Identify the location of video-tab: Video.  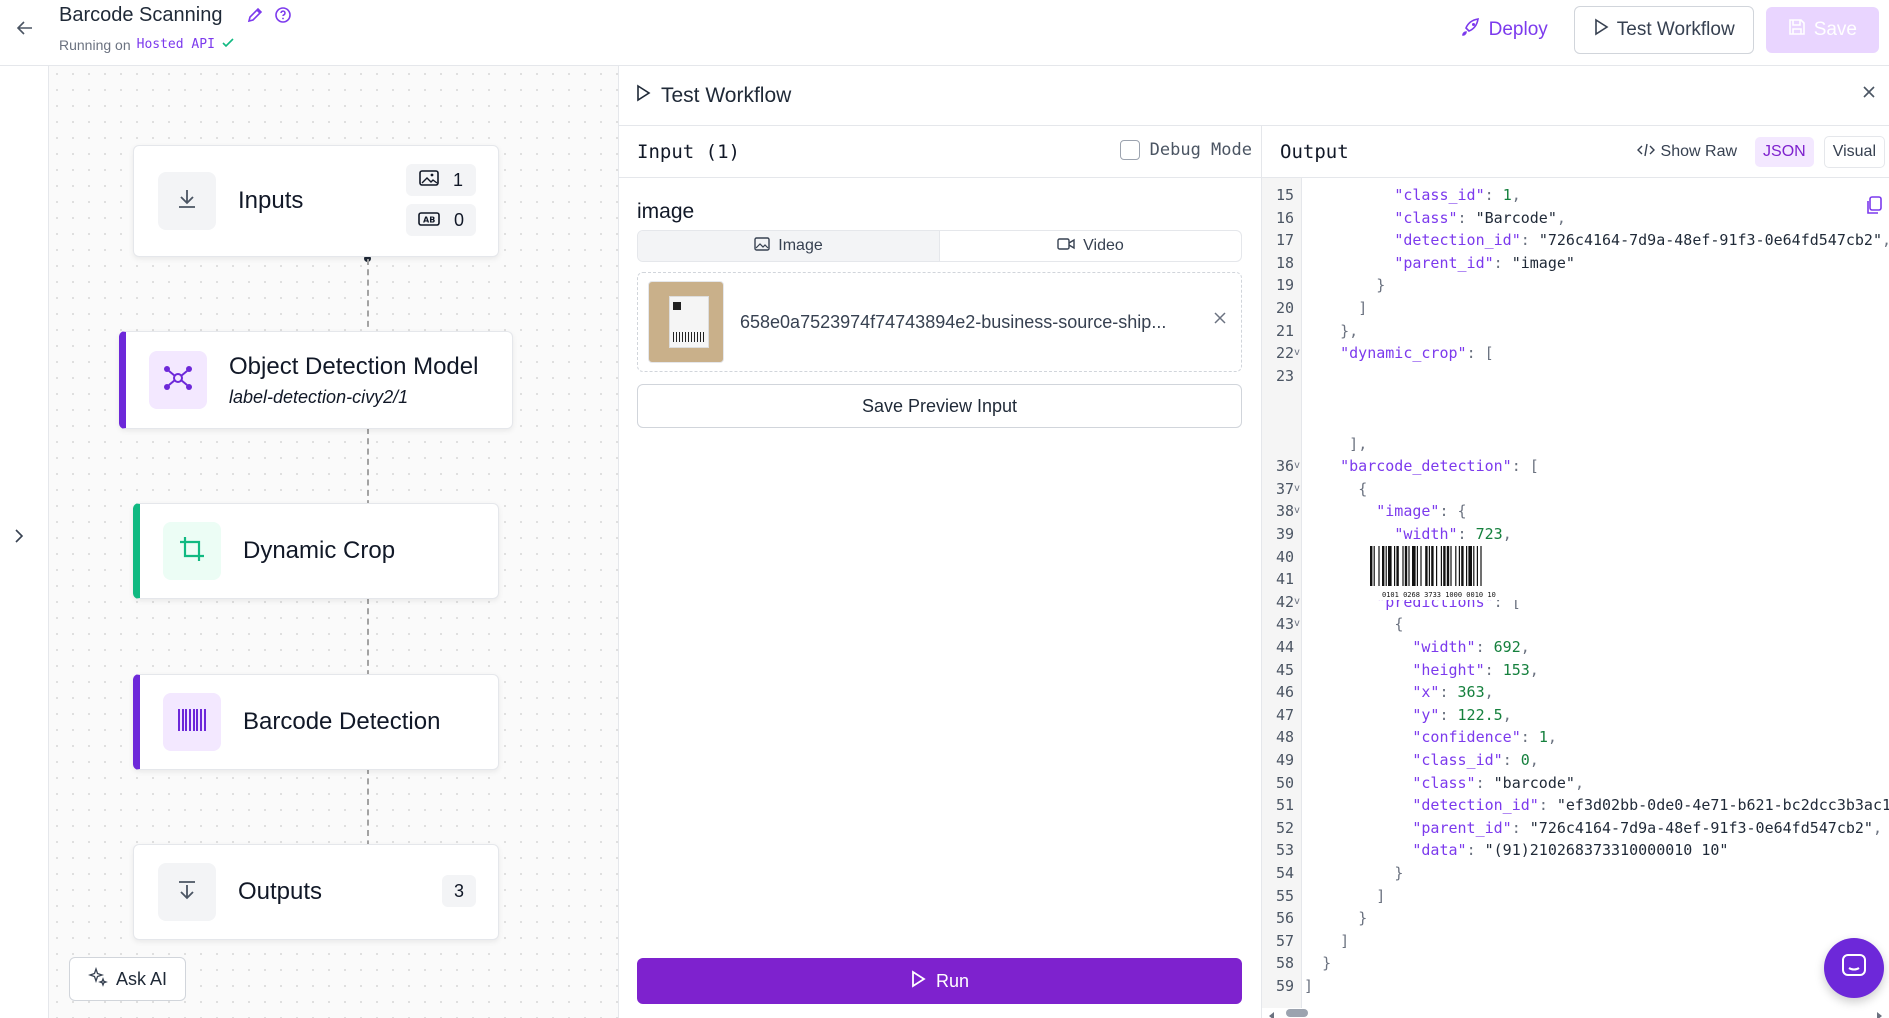
(1090, 246).